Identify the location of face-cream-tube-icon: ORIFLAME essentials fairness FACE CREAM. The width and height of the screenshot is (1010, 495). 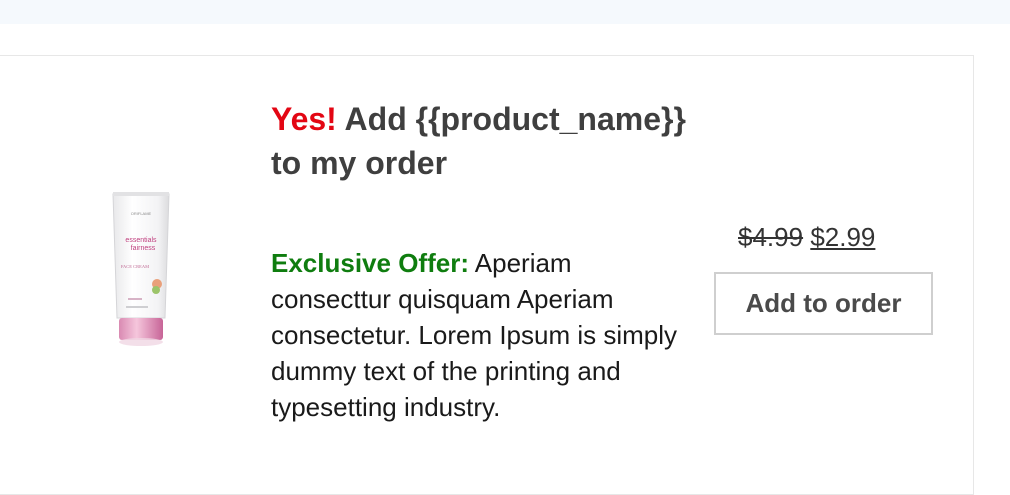
(141, 269).